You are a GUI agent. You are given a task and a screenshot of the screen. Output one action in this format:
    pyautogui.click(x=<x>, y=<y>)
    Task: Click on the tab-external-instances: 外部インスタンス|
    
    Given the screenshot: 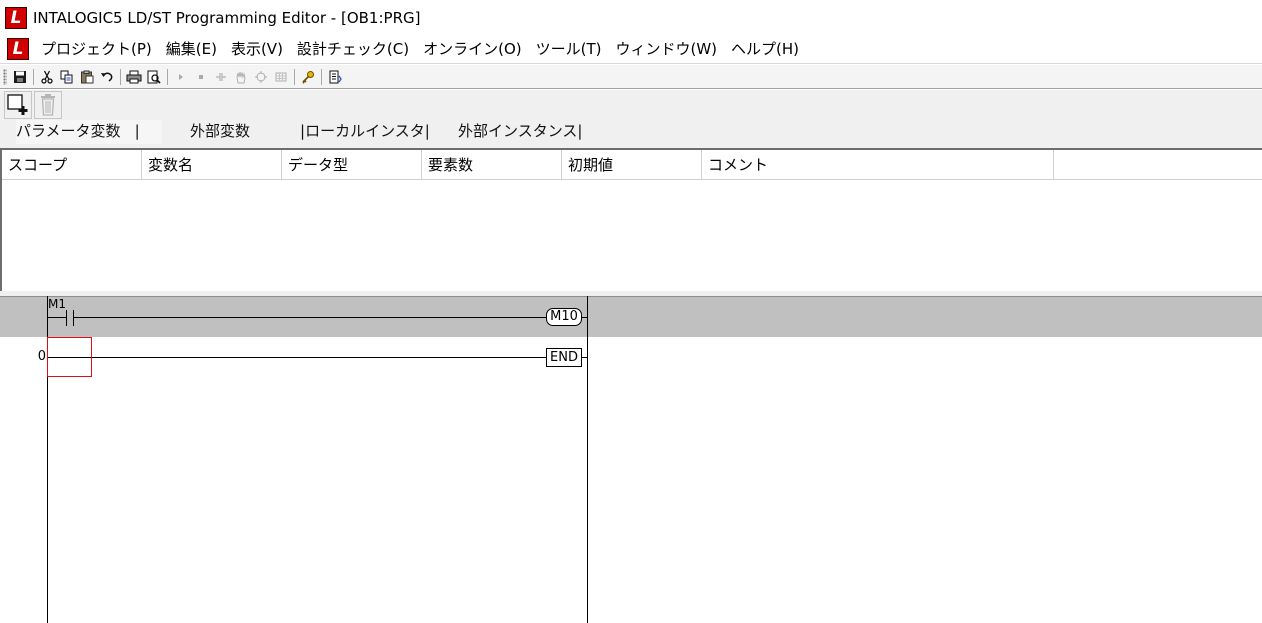 What is the action you would take?
    pyautogui.click(x=533, y=132)
    